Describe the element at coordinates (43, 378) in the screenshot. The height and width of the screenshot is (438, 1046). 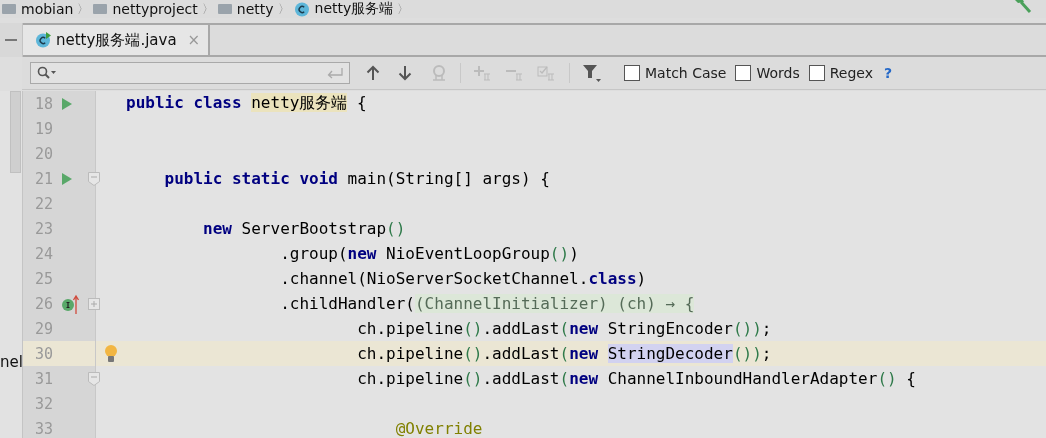
I see `line-number: 31` at that location.